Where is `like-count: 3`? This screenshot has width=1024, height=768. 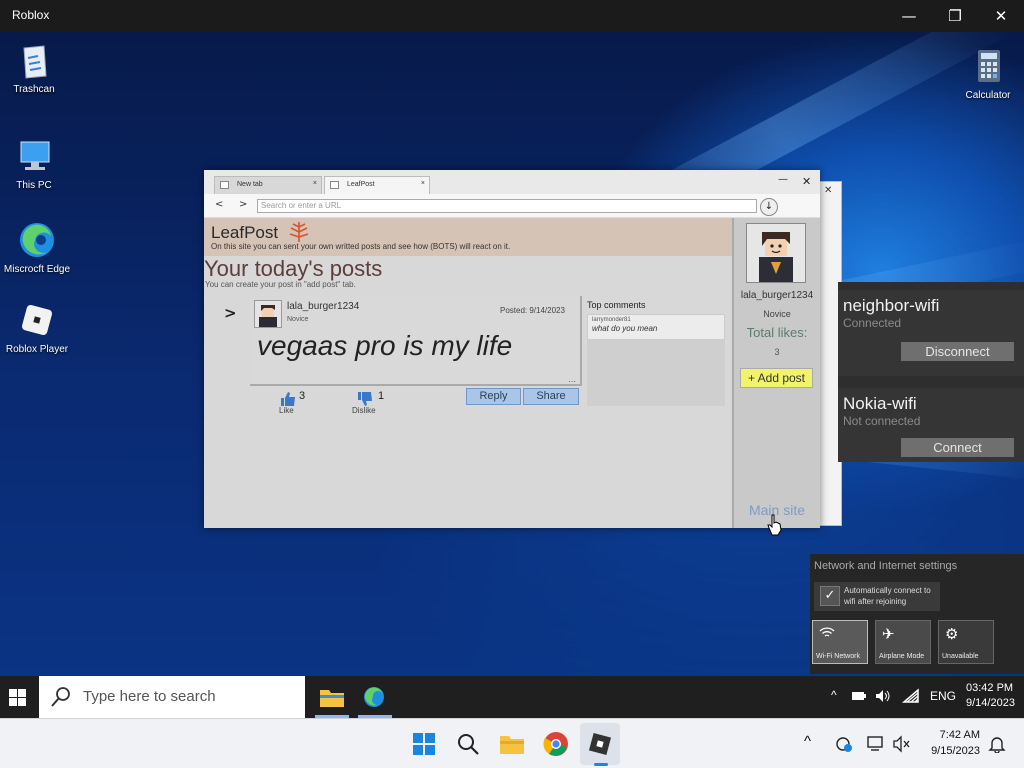
like-count: 3 is located at coordinates (302, 396).